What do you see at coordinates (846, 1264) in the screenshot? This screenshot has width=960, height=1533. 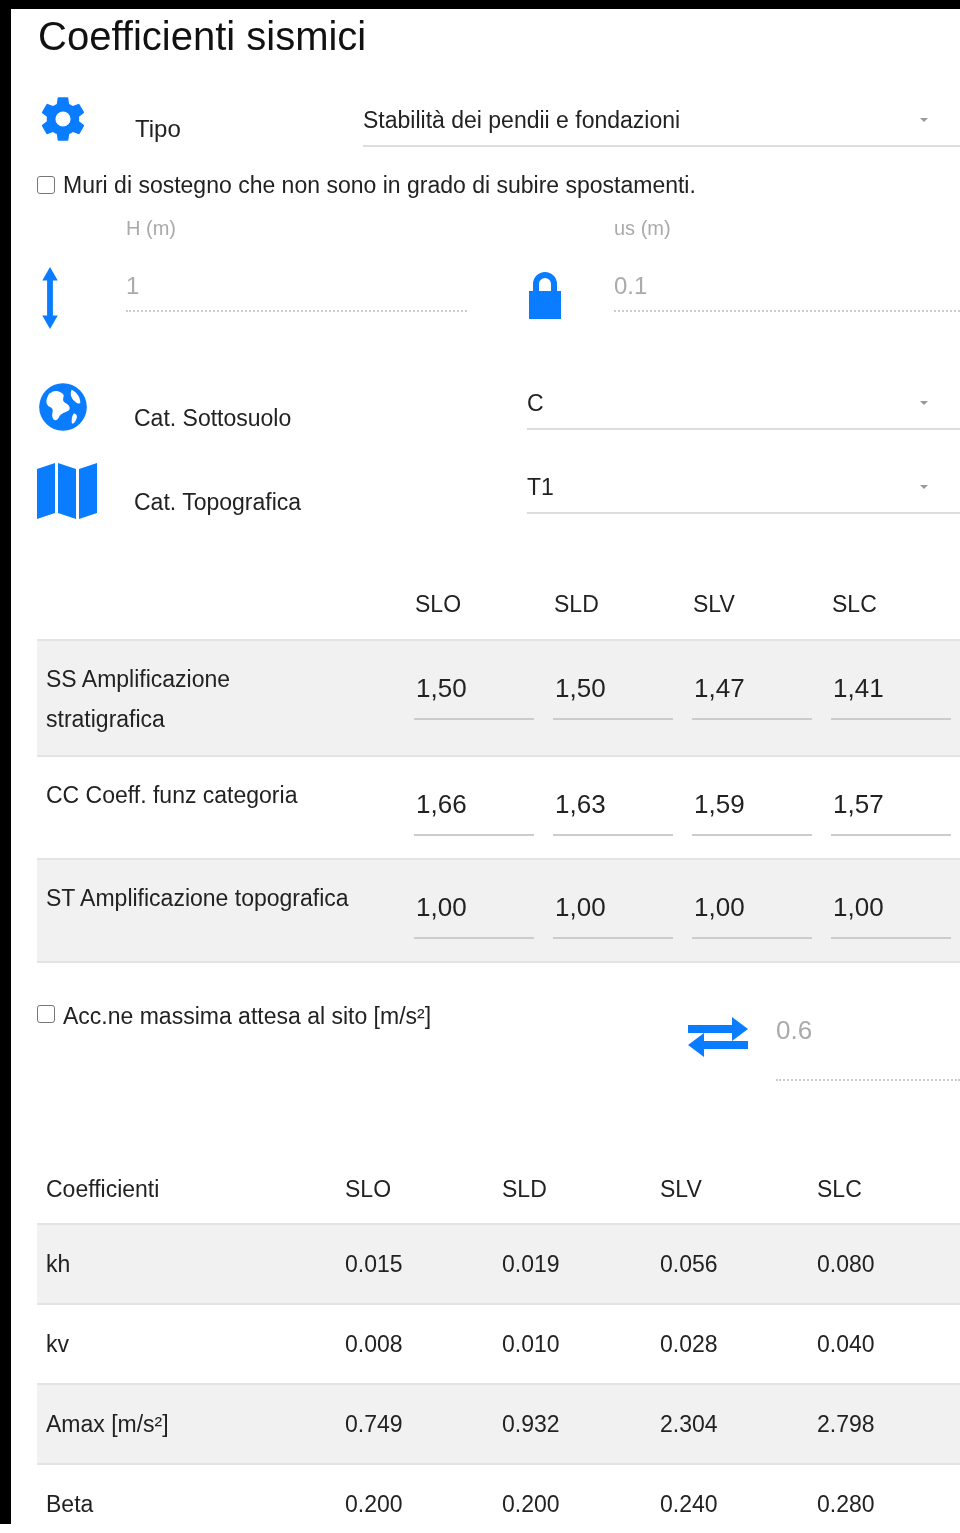 I see `table-cell-text: 0.080` at bounding box center [846, 1264].